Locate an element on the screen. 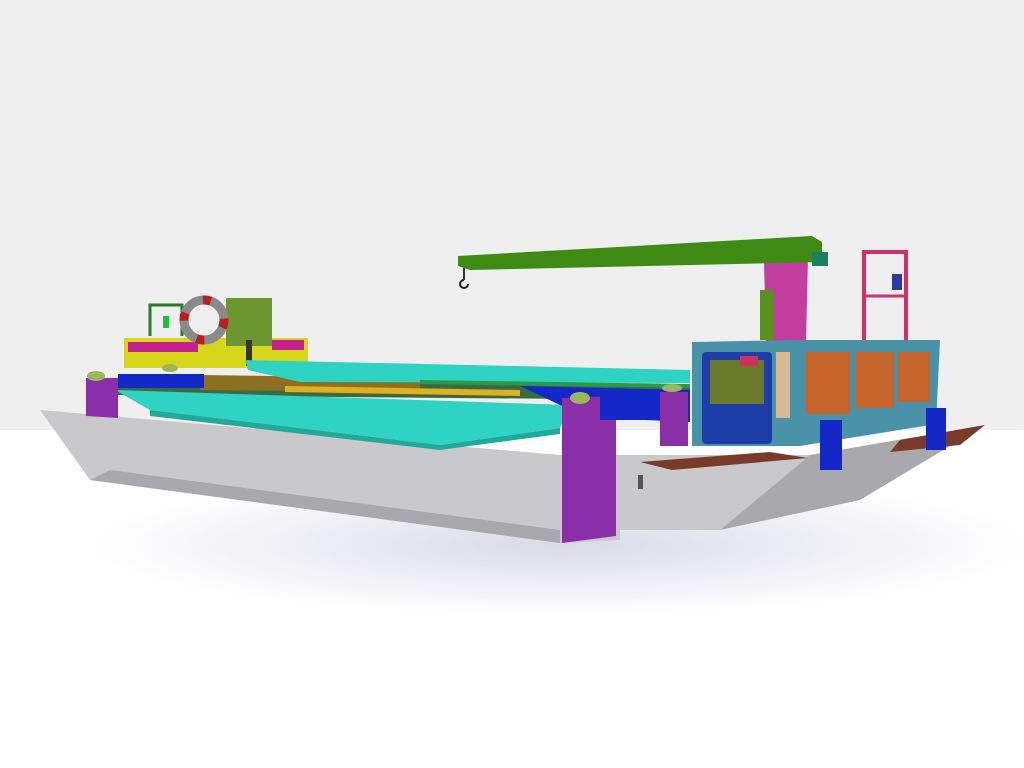 The image size is (1024, 768). cabin-side-panel is located at coordinates (783, 385).